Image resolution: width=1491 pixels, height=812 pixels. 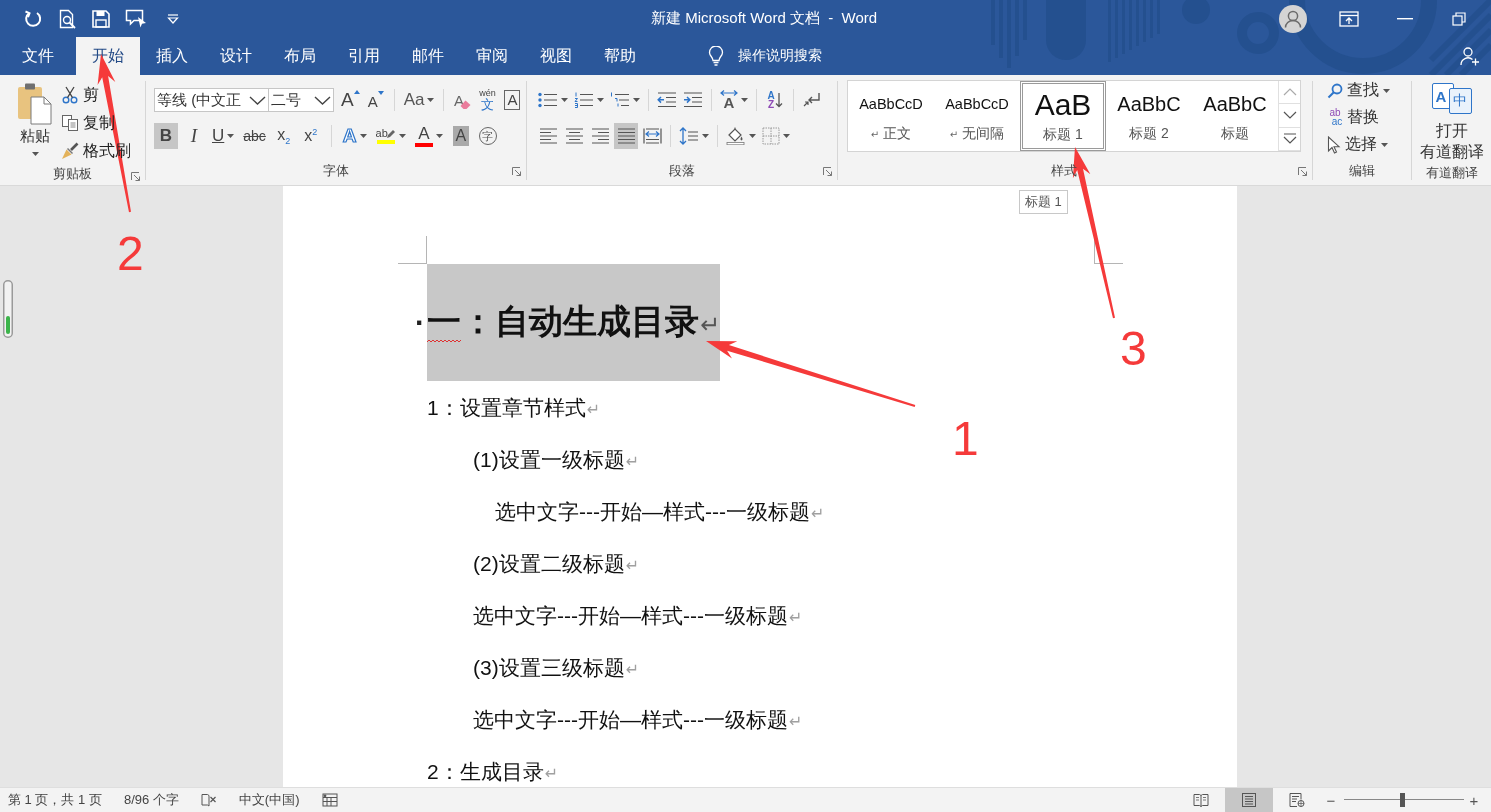 I want to click on font-name-dropdown: 等线 (中文正, so click(x=211, y=100).